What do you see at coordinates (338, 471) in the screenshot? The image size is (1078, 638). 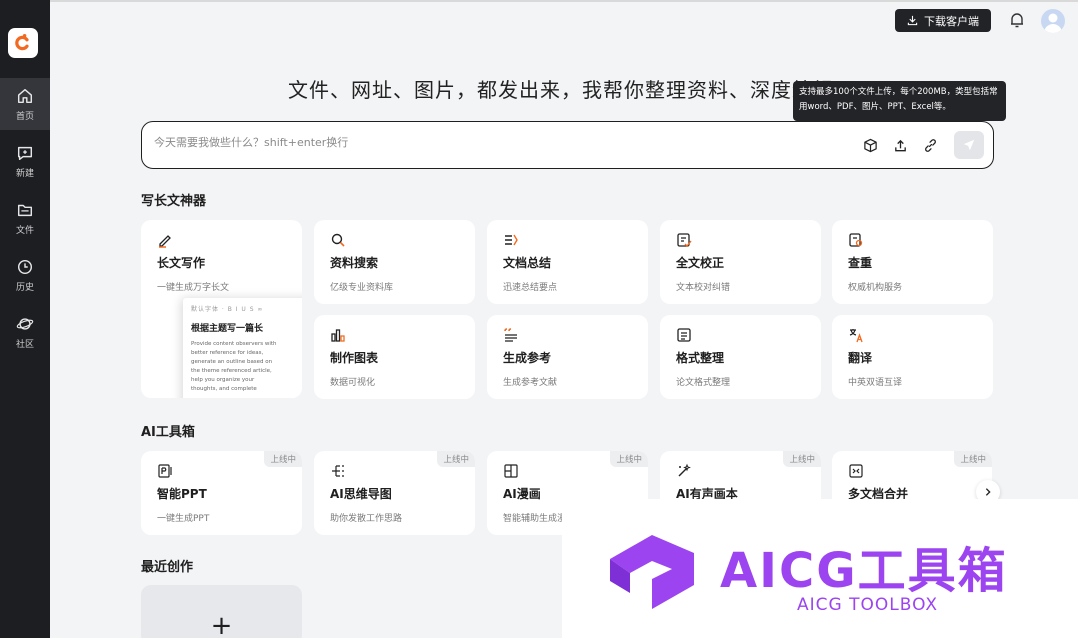 I see `mindmap-icon` at bounding box center [338, 471].